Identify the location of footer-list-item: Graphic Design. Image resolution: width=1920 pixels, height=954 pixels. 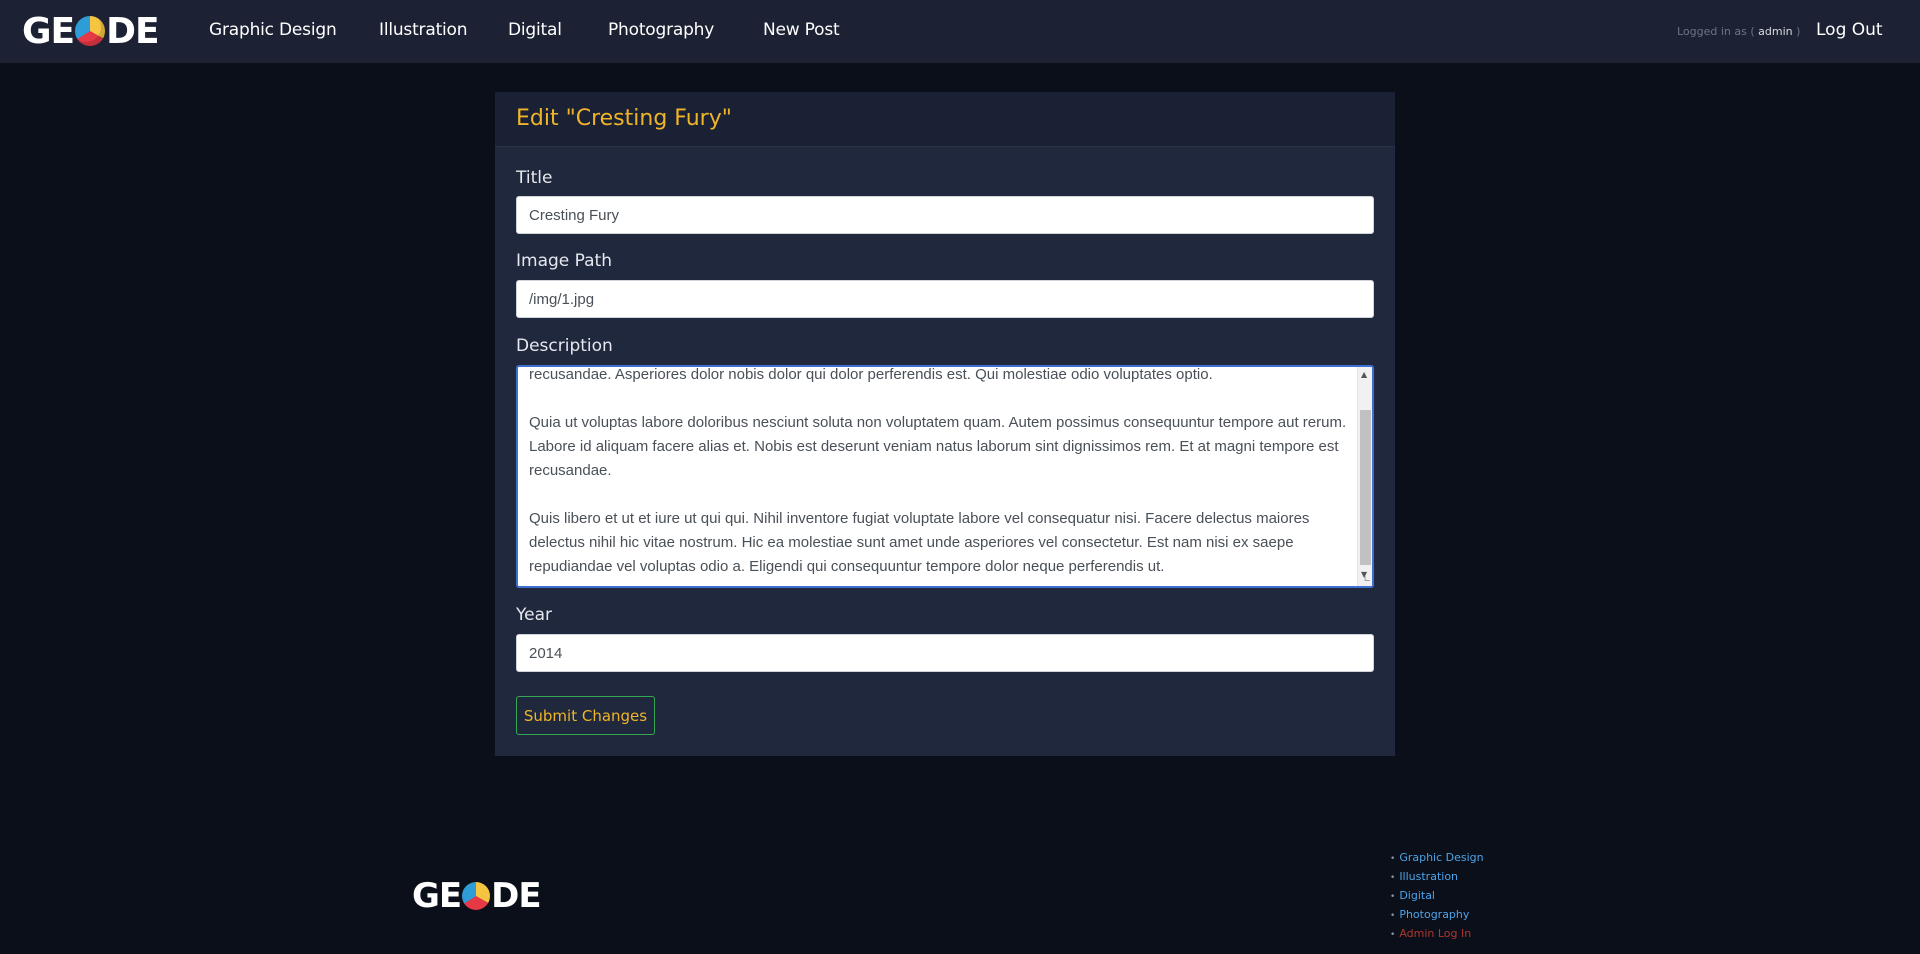
(1436, 858).